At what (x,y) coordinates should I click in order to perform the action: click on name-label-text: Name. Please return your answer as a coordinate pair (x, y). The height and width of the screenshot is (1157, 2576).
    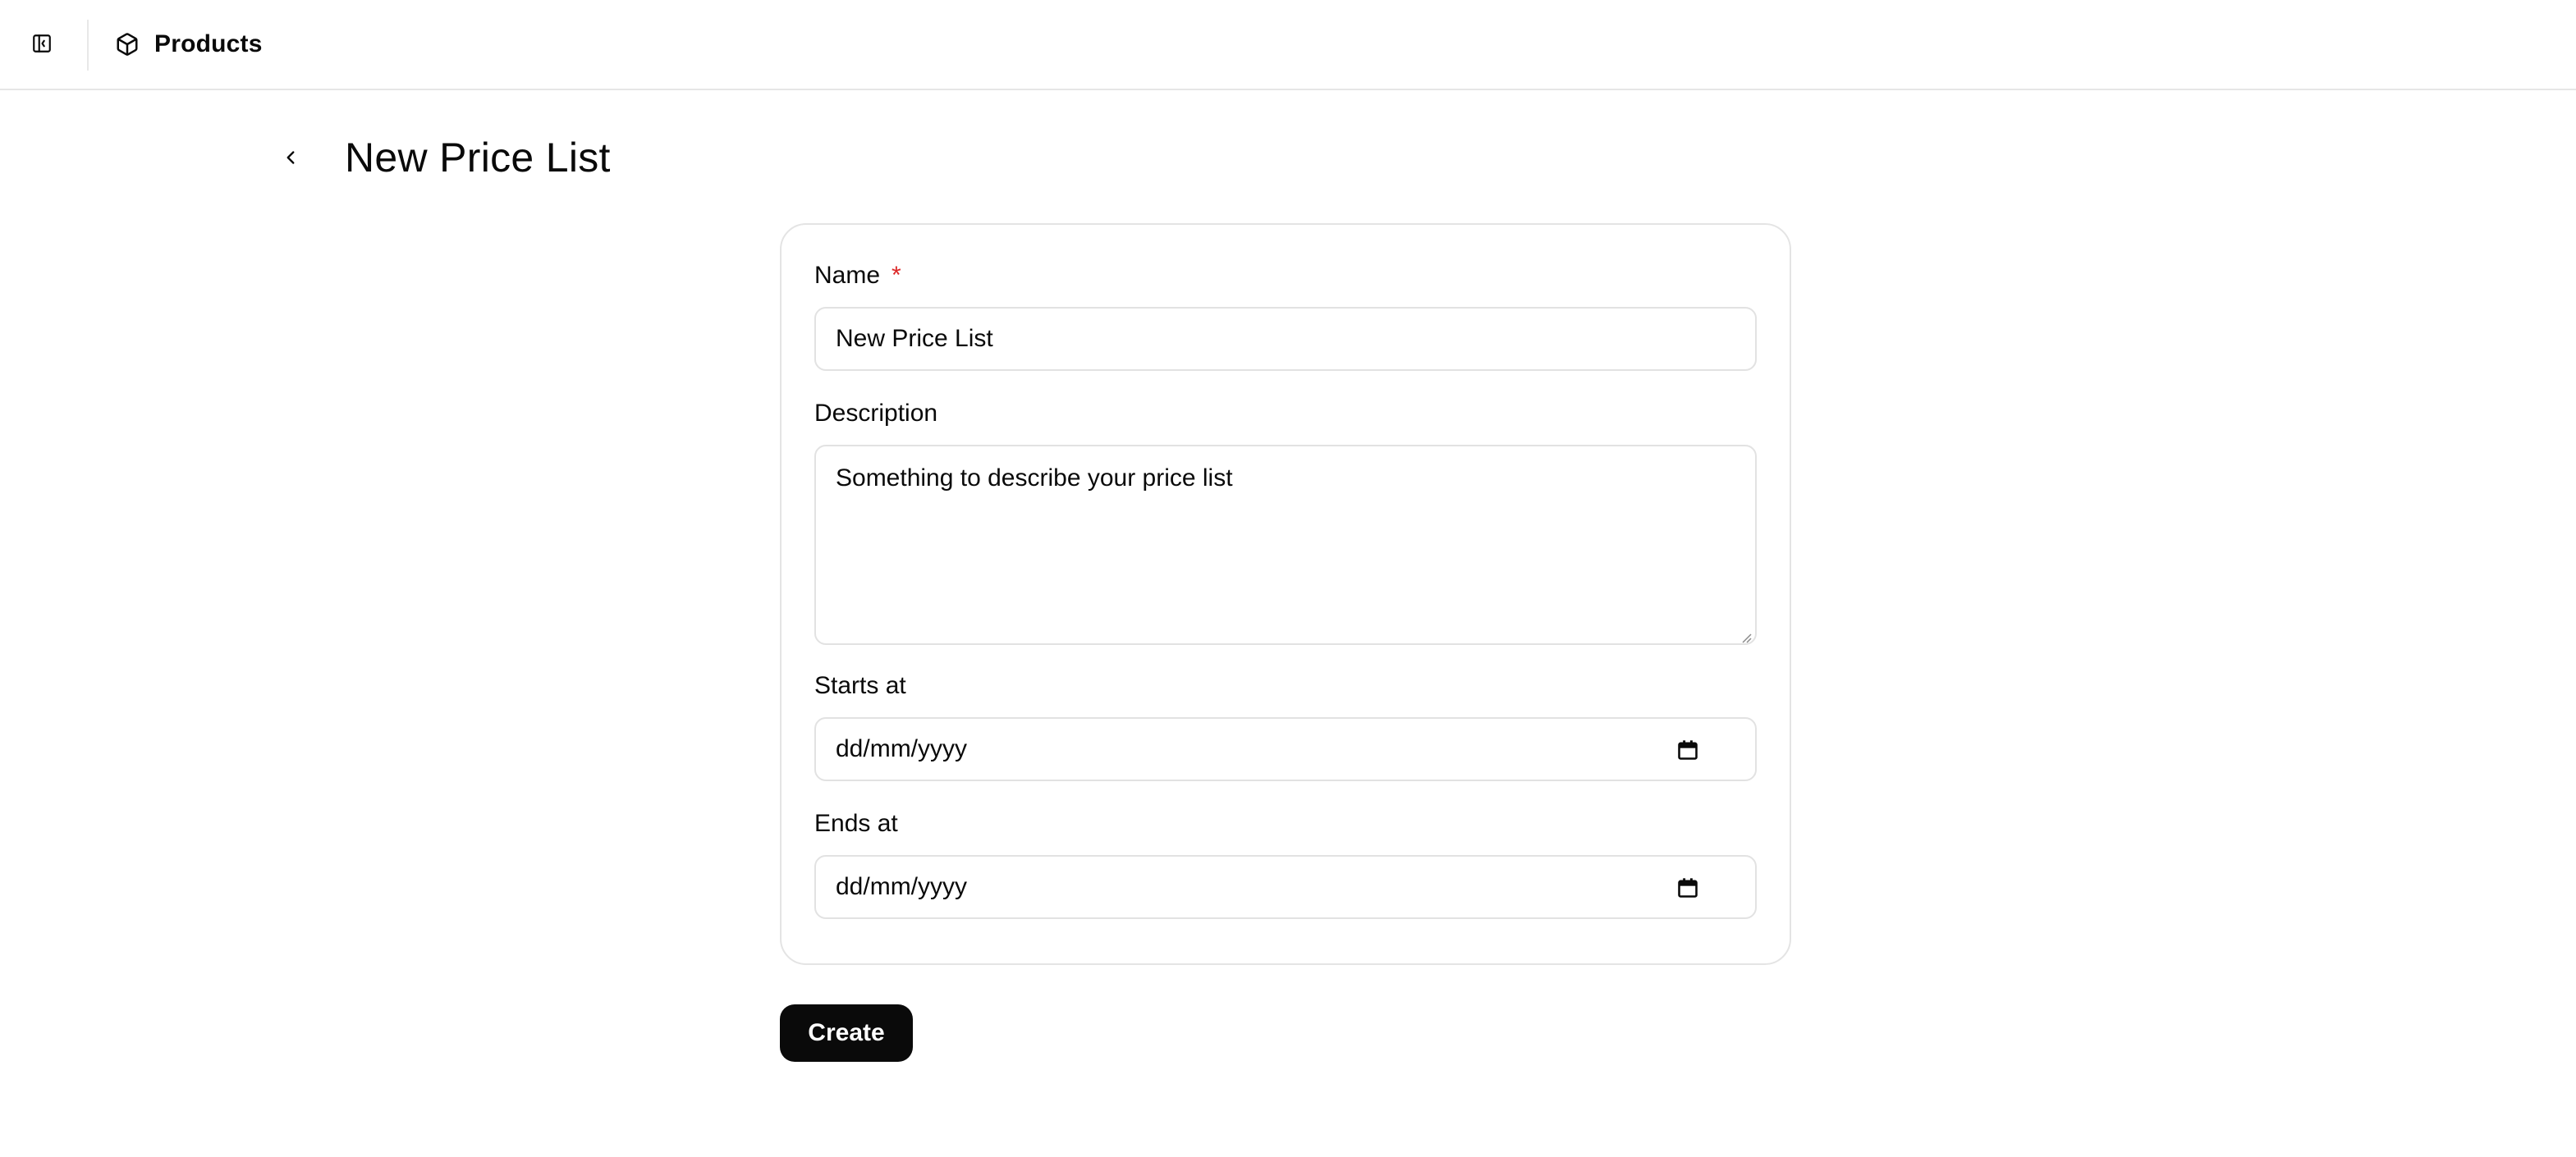
    Looking at the image, I should click on (848, 275).